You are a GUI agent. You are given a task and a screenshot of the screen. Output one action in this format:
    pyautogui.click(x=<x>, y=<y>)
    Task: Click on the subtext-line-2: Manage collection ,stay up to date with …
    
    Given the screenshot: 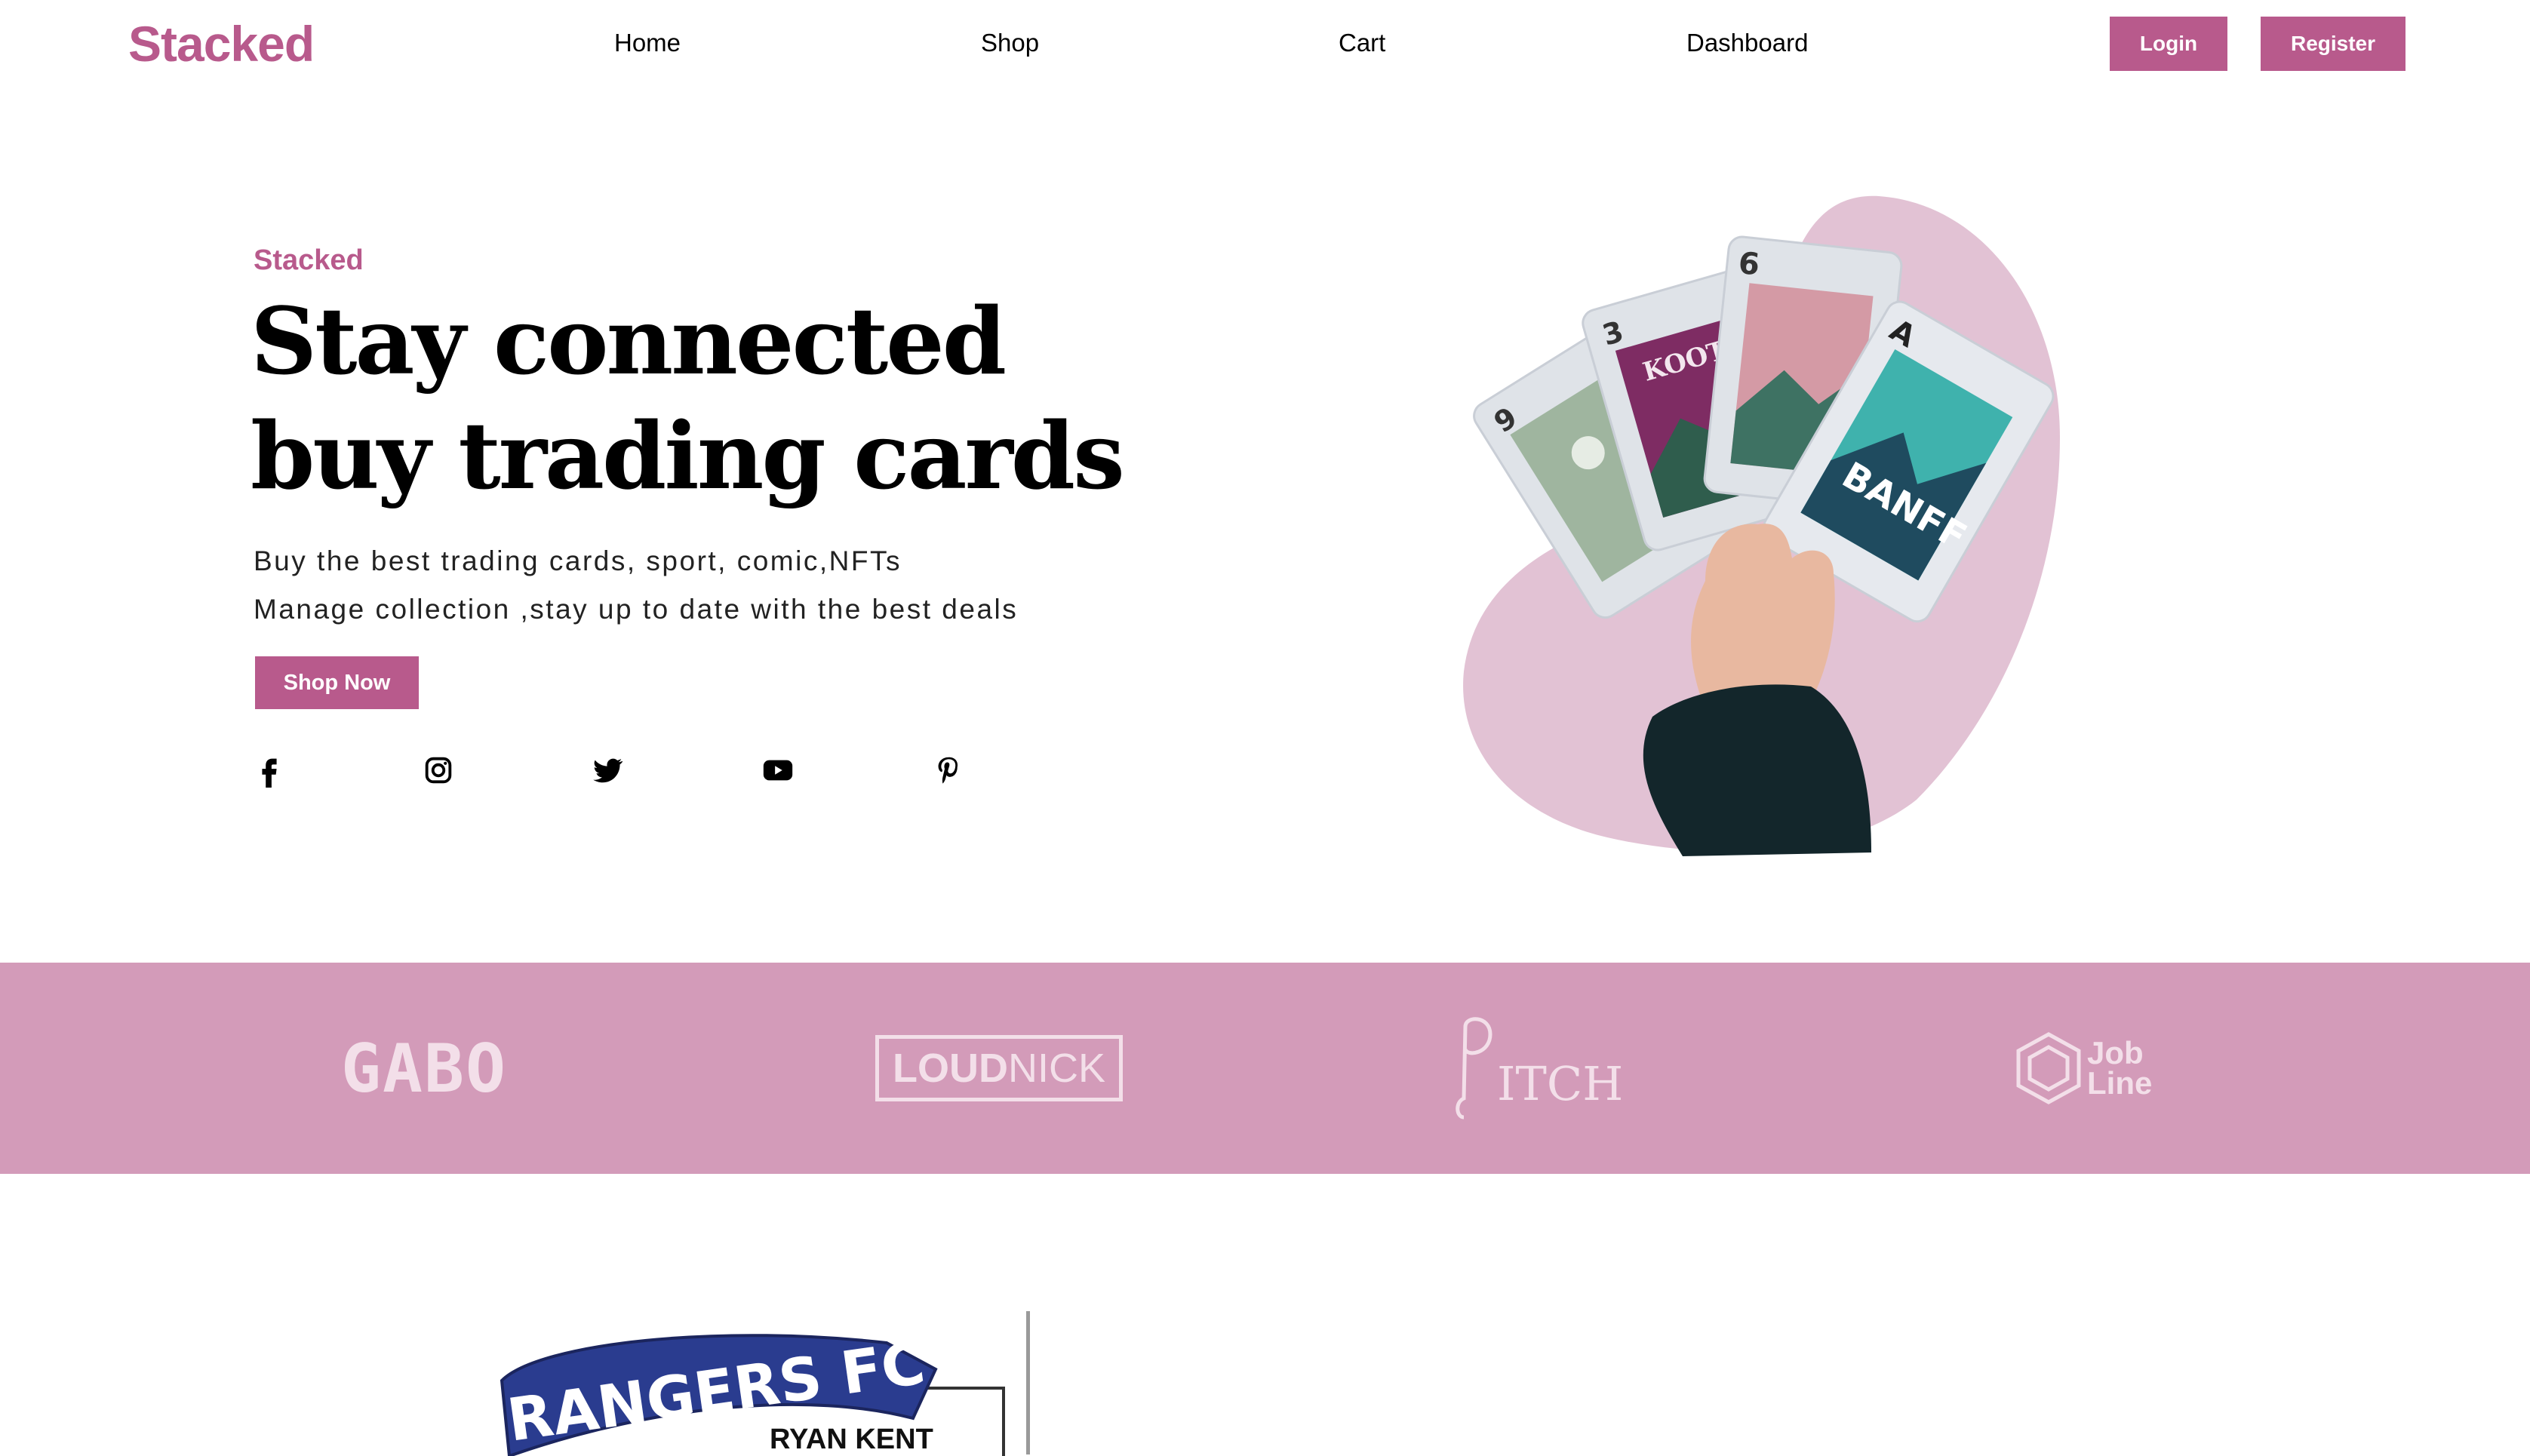 What is the action you would take?
    pyautogui.click(x=636, y=609)
    